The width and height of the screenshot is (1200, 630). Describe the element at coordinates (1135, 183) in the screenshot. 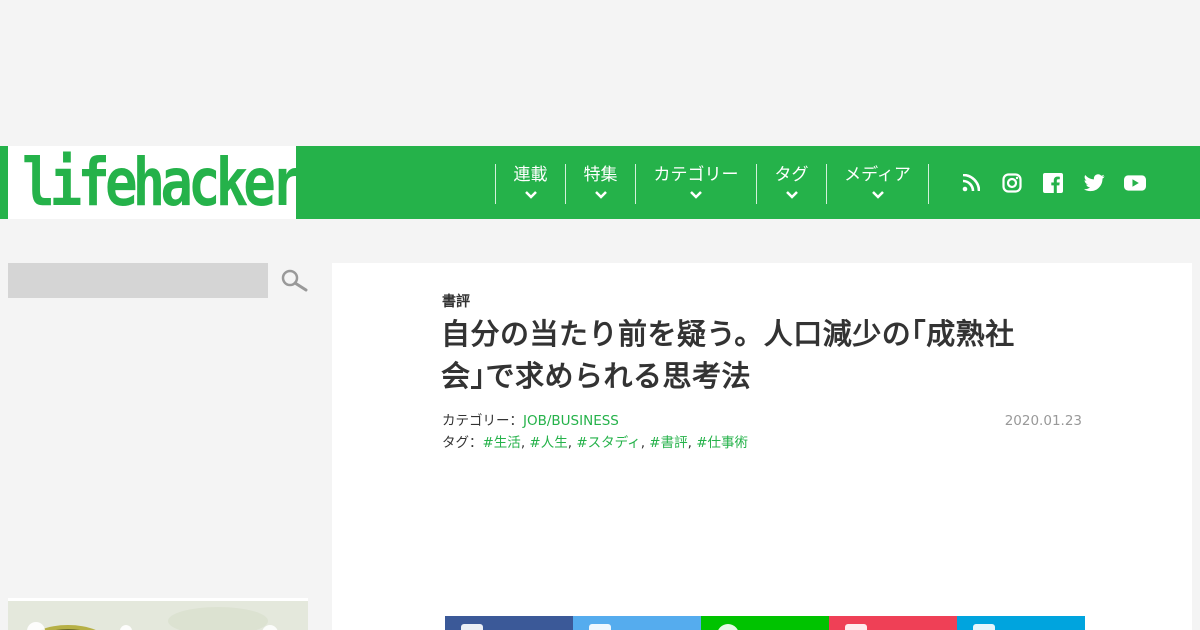

I see `youtube-icon` at that location.